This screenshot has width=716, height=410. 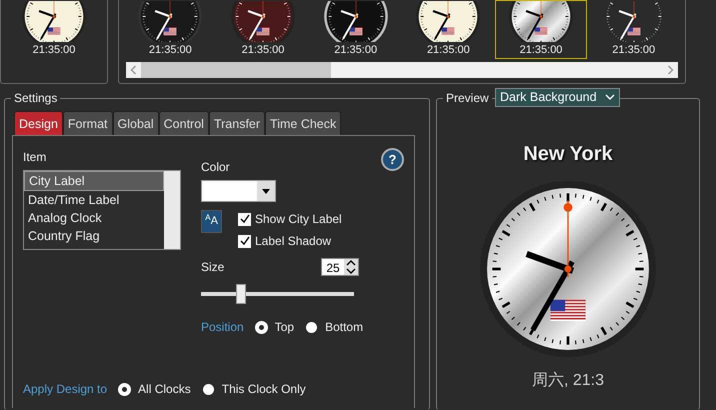 I want to click on radio-label: This Clock Only, so click(x=264, y=389).